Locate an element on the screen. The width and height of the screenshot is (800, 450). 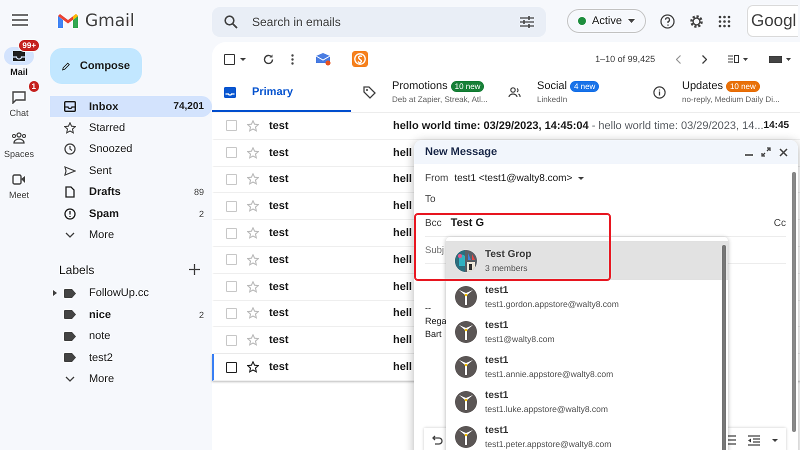
contact-detail: test1.luke.appstore@walty8.com is located at coordinates (546, 409).